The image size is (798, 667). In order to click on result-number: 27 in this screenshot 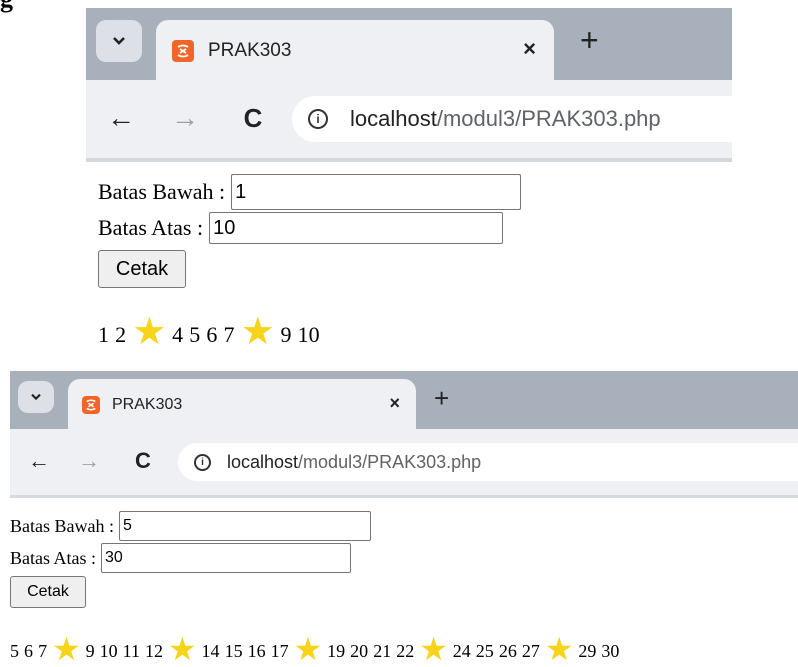, I will do `click(530, 651)`.